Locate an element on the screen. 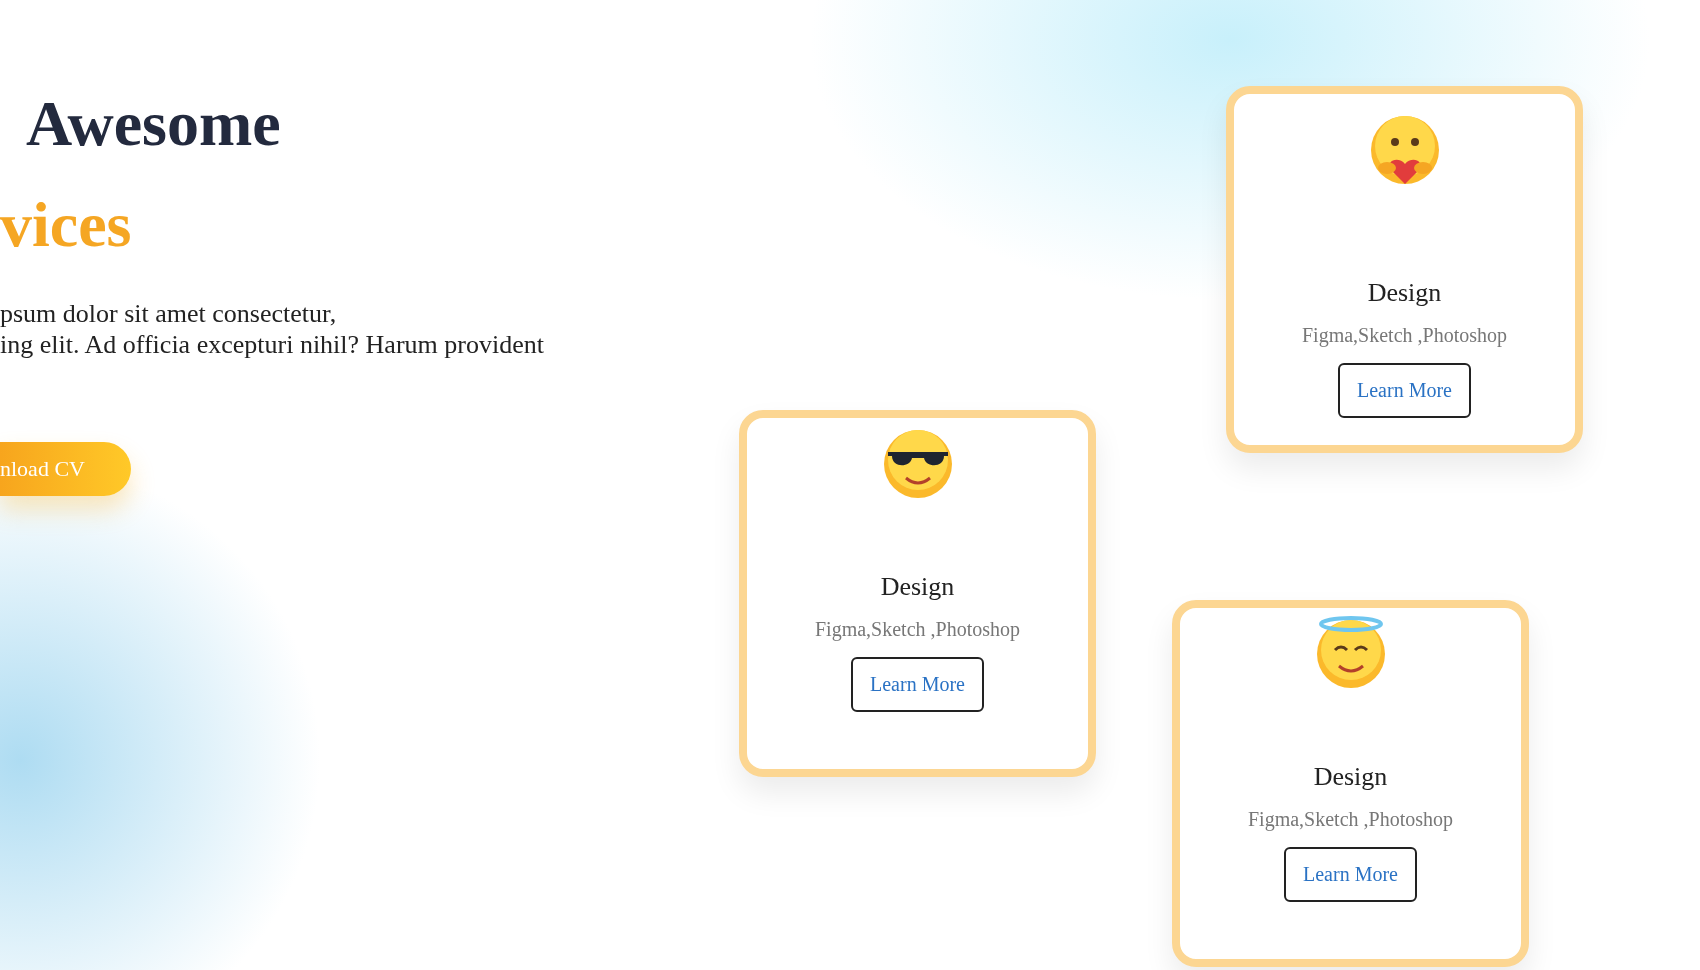  paragraph-line: psum dolor sit amet consectetur, is located at coordinates (168, 313).